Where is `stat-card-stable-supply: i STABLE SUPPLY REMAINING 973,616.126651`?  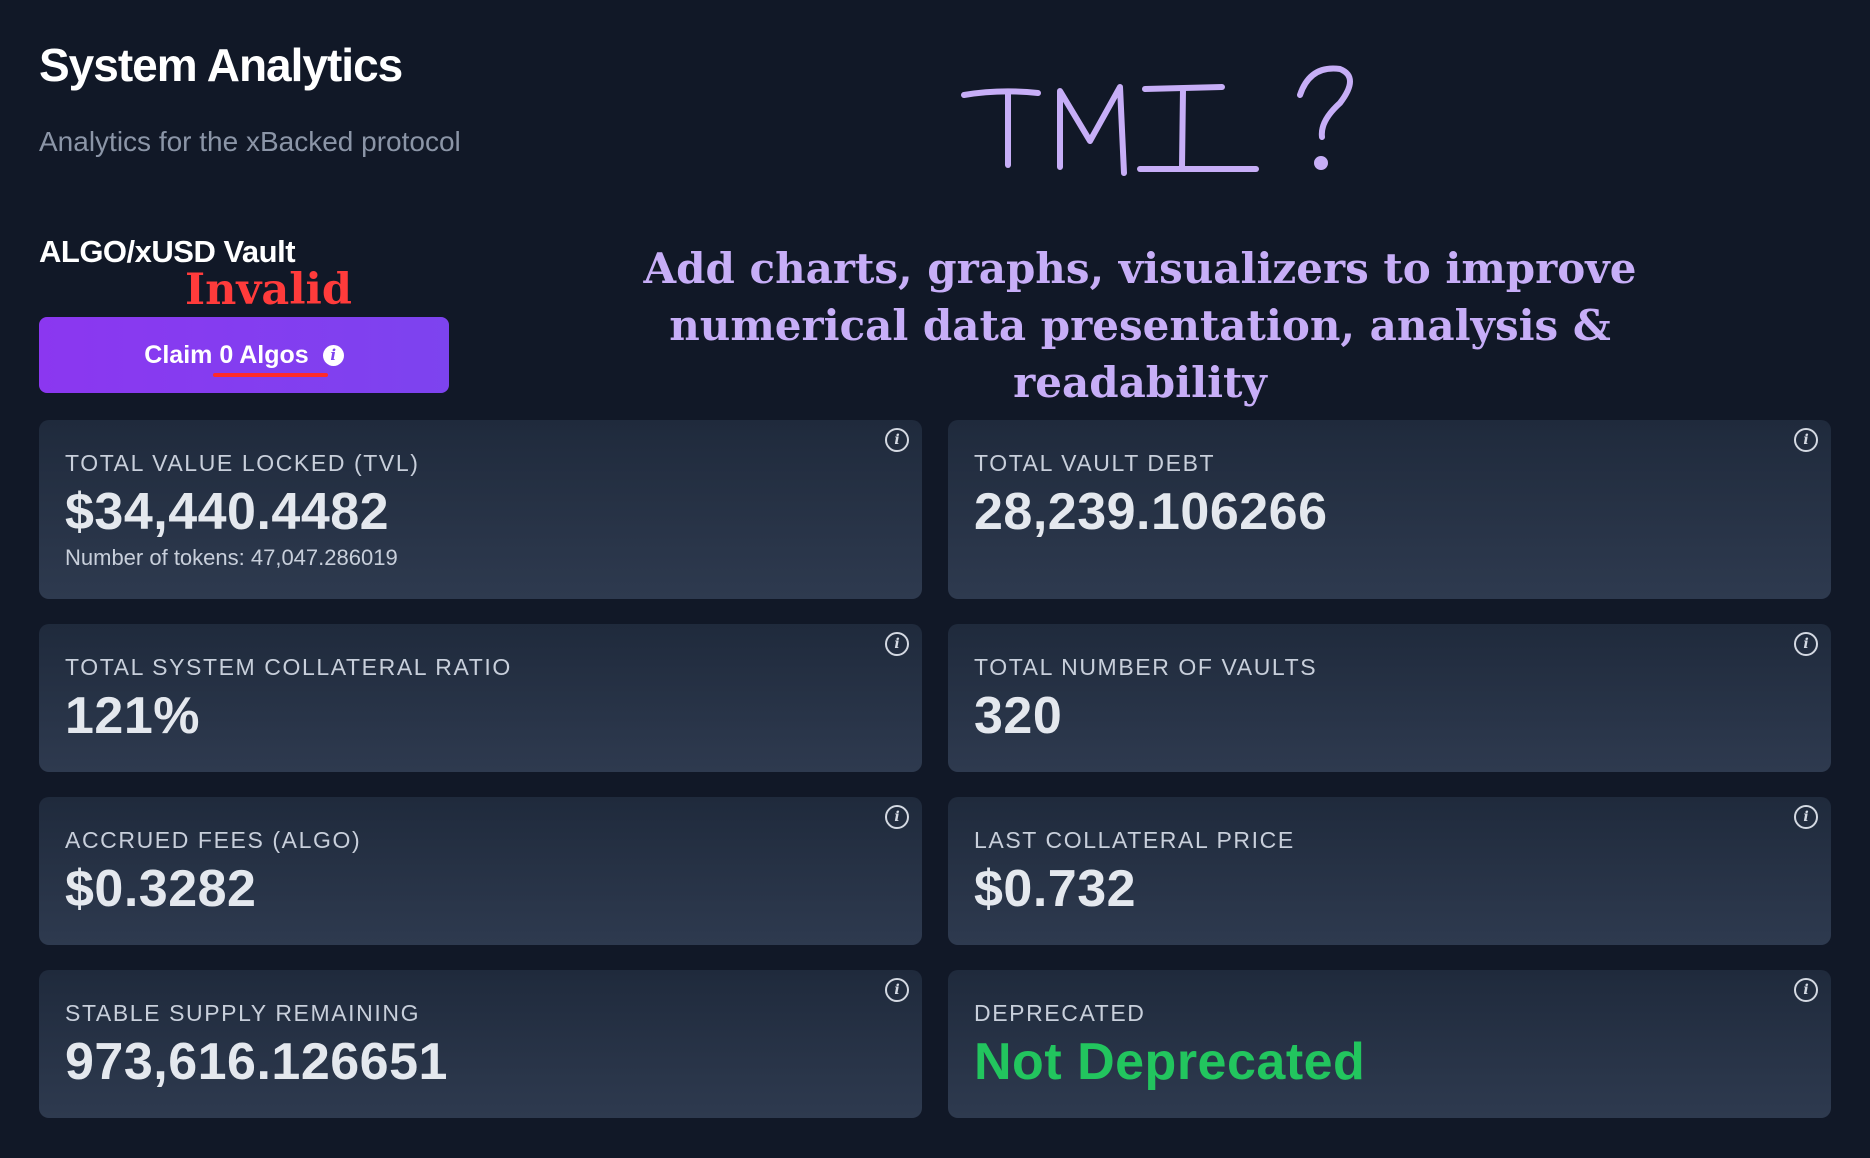
stat-card-stable-supply: i STABLE SUPPLY REMAINING 973,616.126651 is located at coordinates (480, 1044).